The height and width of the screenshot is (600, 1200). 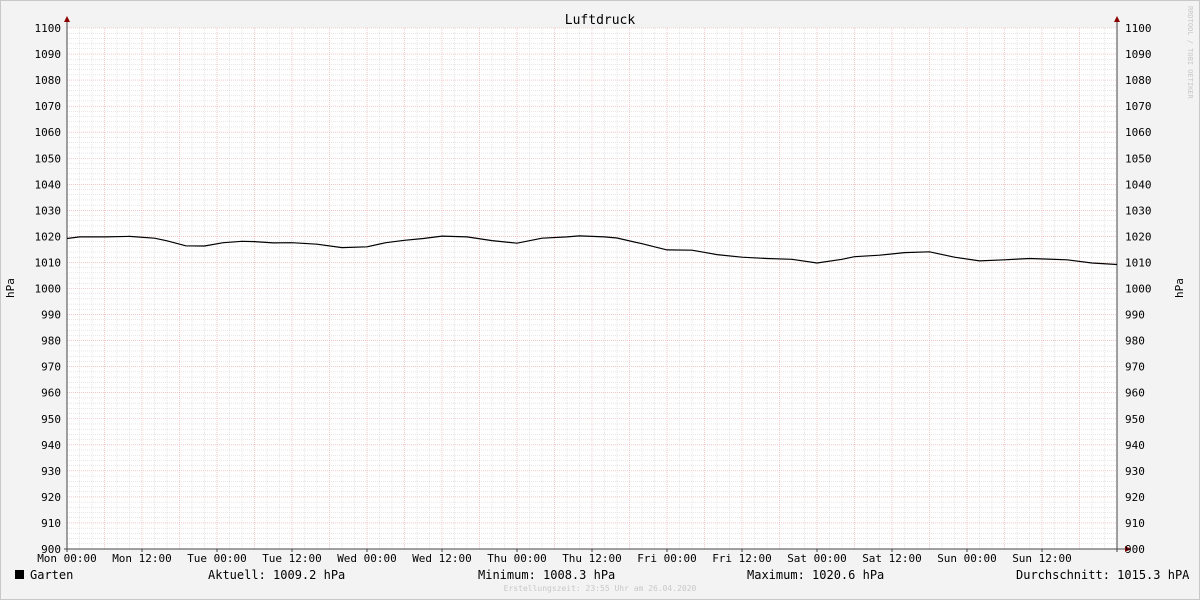 I want to click on y-tick-label-right: 980, so click(x=1135, y=341).